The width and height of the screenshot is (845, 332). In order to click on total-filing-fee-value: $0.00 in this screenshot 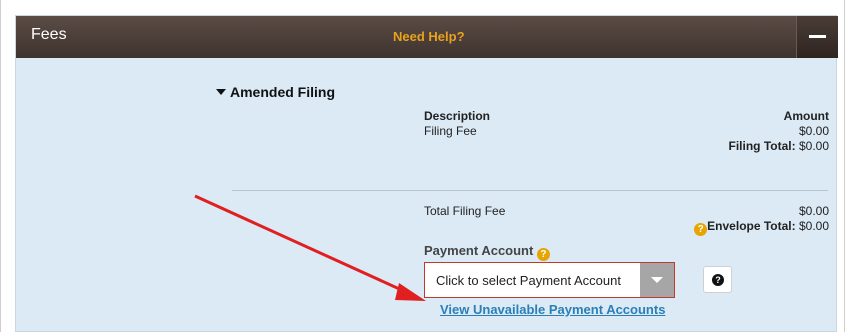, I will do `click(813, 211)`.